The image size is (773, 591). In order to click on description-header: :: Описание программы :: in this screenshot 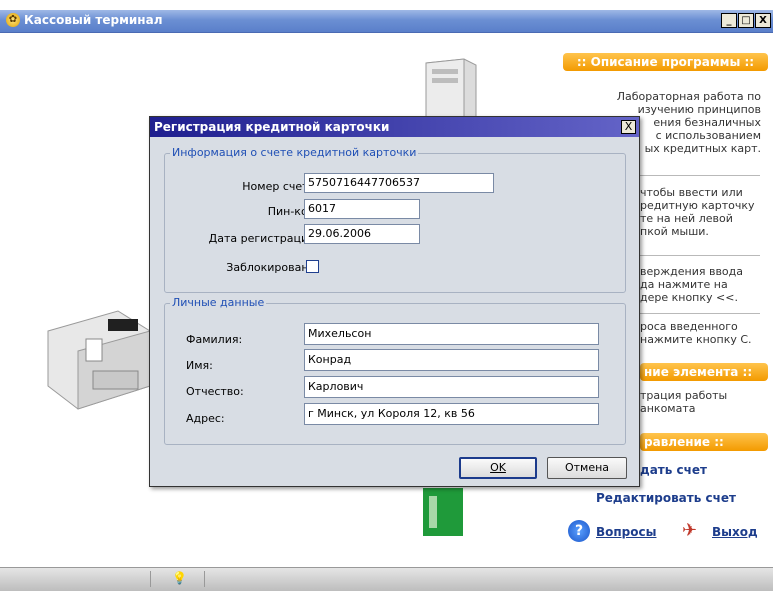, I will do `click(665, 62)`.